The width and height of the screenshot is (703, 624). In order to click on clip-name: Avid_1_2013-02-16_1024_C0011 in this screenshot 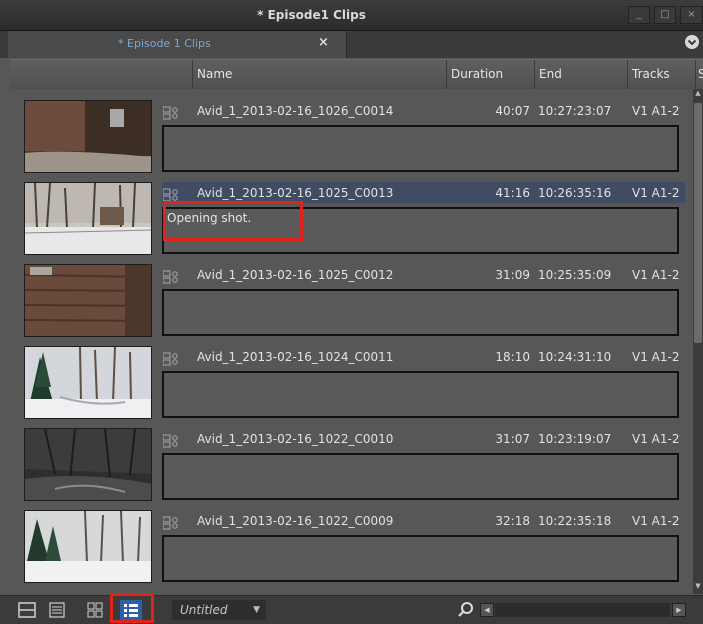, I will do `click(295, 357)`.